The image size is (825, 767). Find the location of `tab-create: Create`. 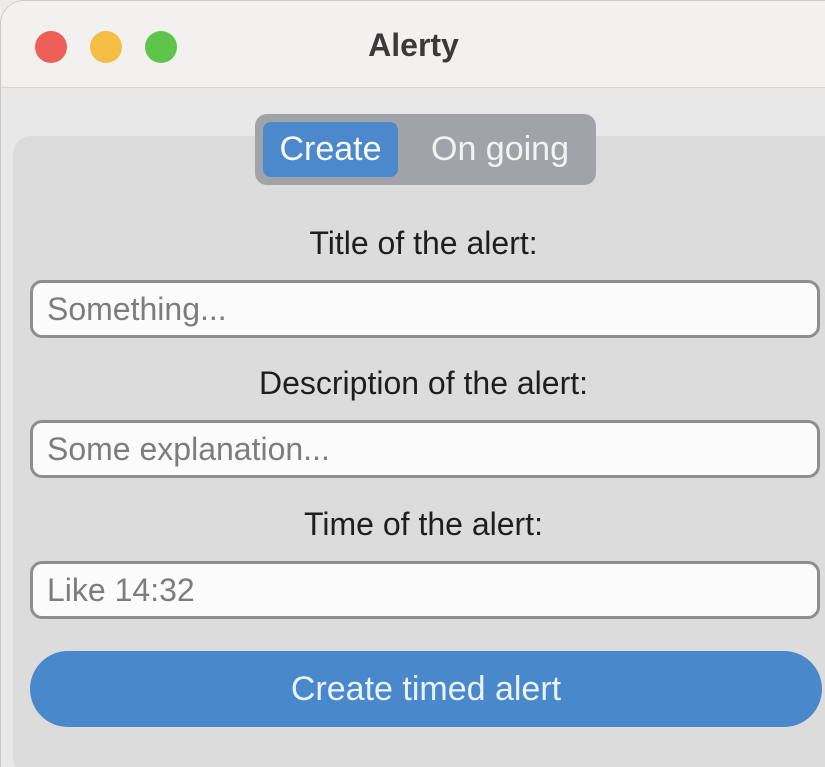

tab-create: Create is located at coordinates (330, 149).